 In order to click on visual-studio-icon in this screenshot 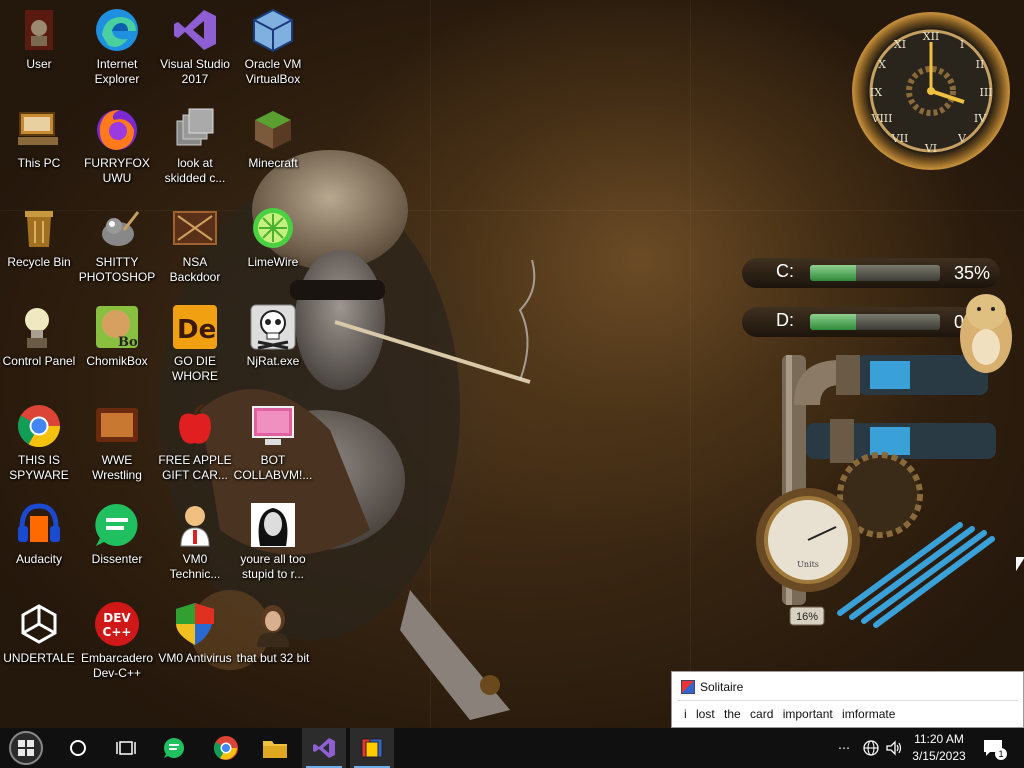, I will do `click(324, 748)`.